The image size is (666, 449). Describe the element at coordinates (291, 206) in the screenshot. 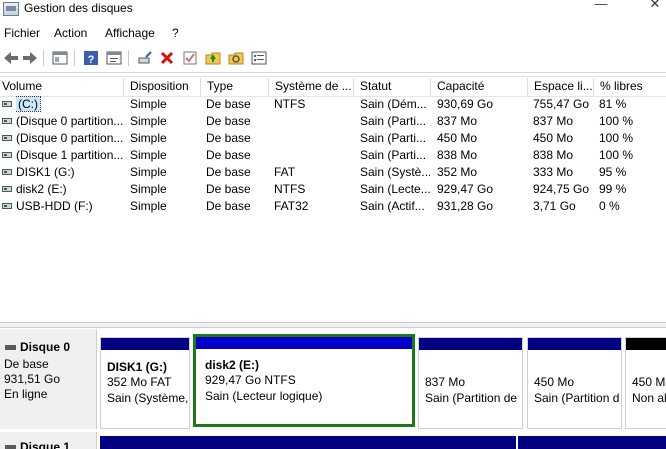

I see `filesystem-cell: FAT32` at that location.